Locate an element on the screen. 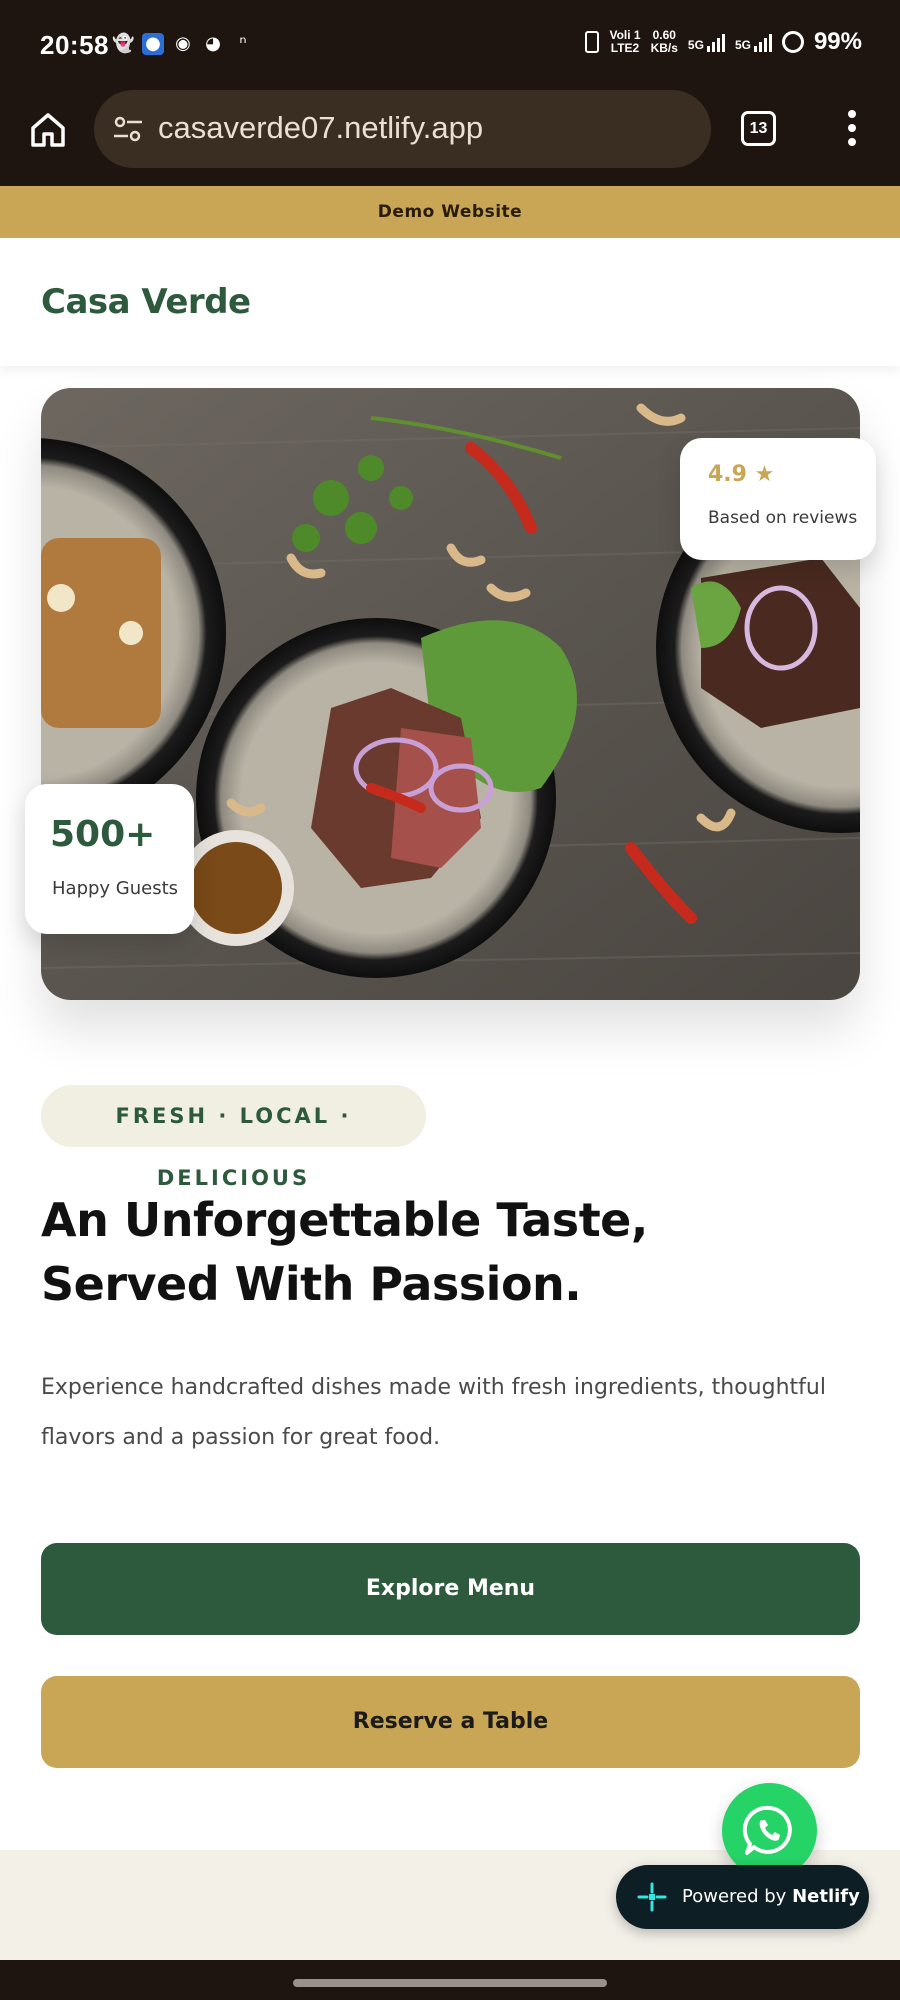 The height and width of the screenshot is (2000, 900). signal-a-label: 5G is located at coordinates (695, 45).